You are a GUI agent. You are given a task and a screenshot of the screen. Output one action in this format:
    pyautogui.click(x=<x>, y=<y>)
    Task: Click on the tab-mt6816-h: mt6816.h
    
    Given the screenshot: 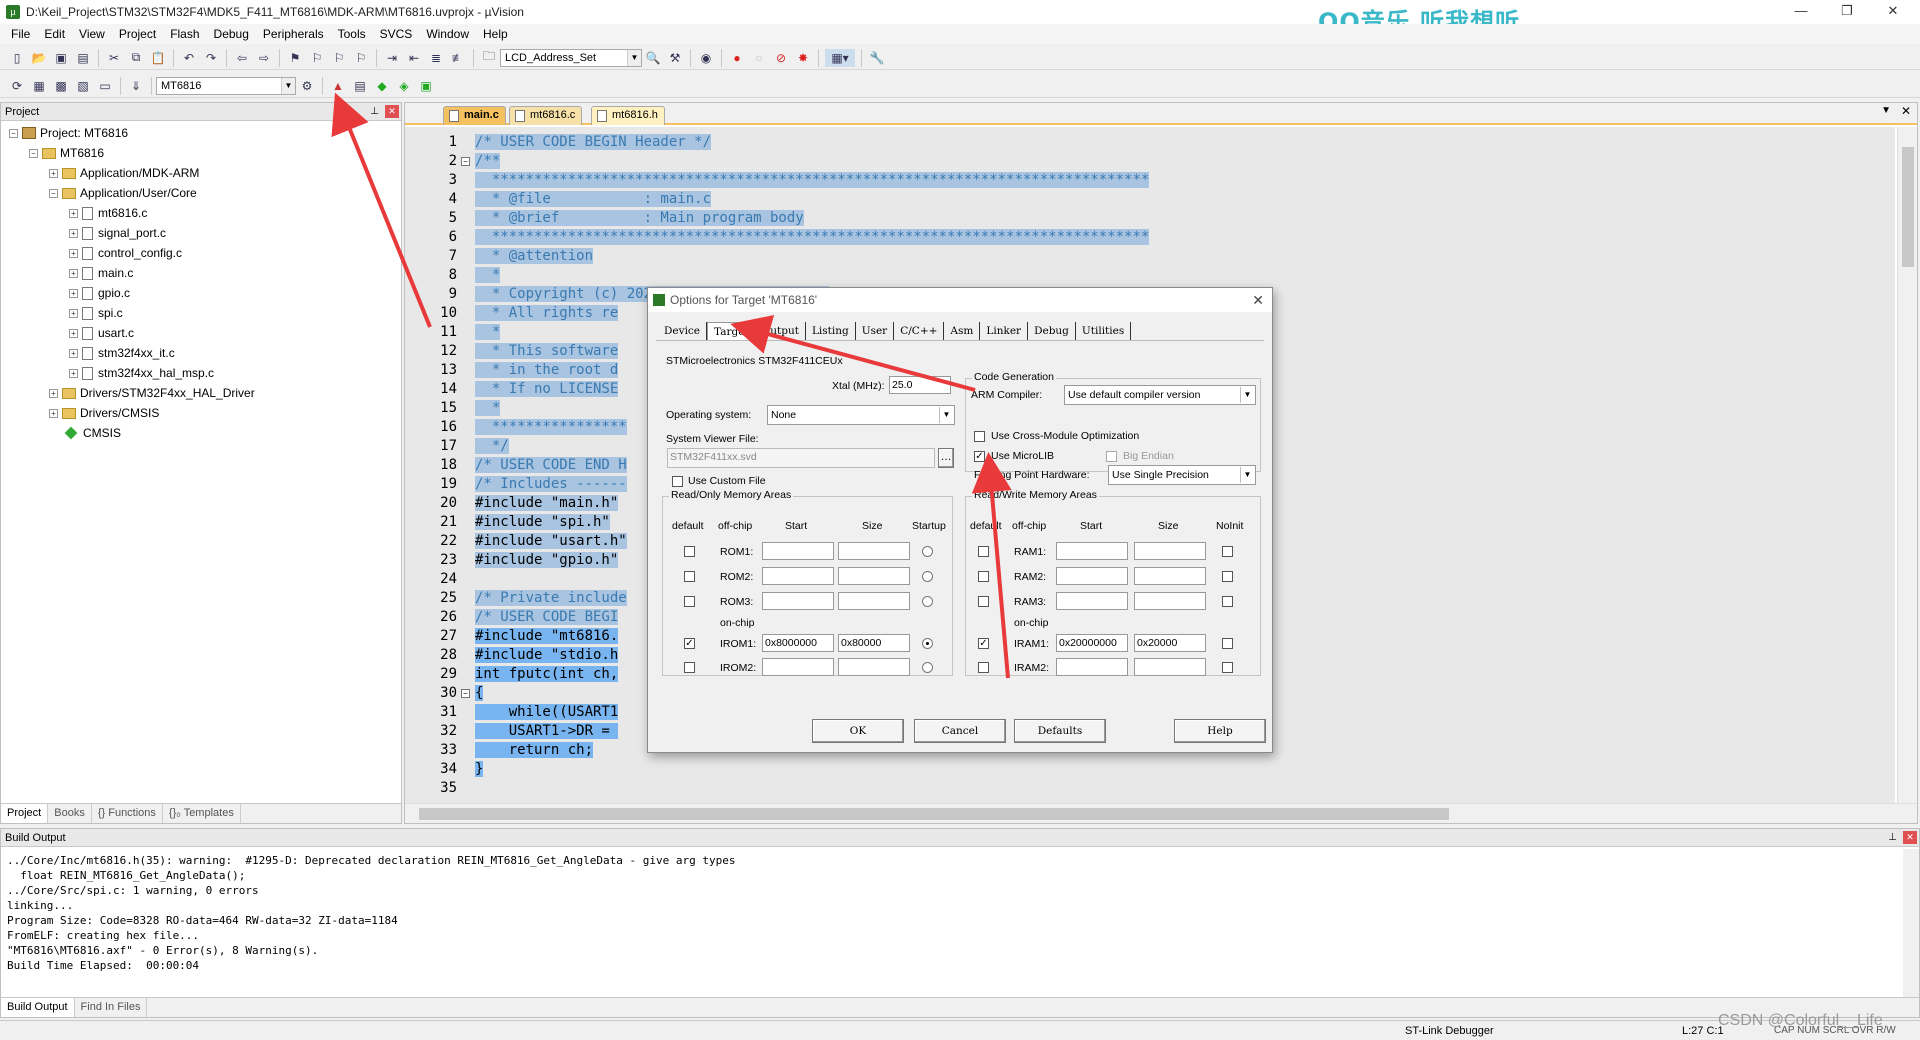 What is the action you would take?
    pyautogui.click(x=628, y=115)
    